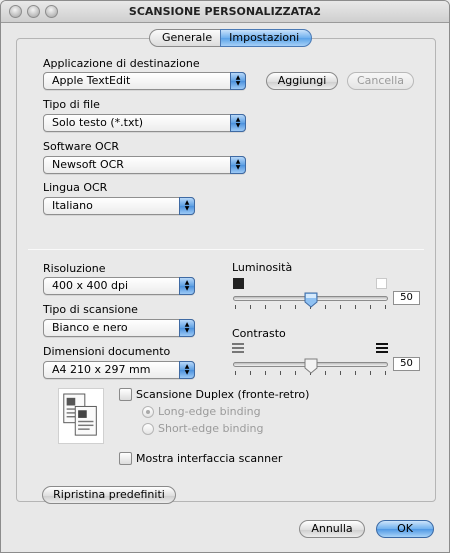 The width and height of the screenshot is (450, 553). Describe the element at coordinates (226, 249) in the screenshot. I see `section-divider` at that location.